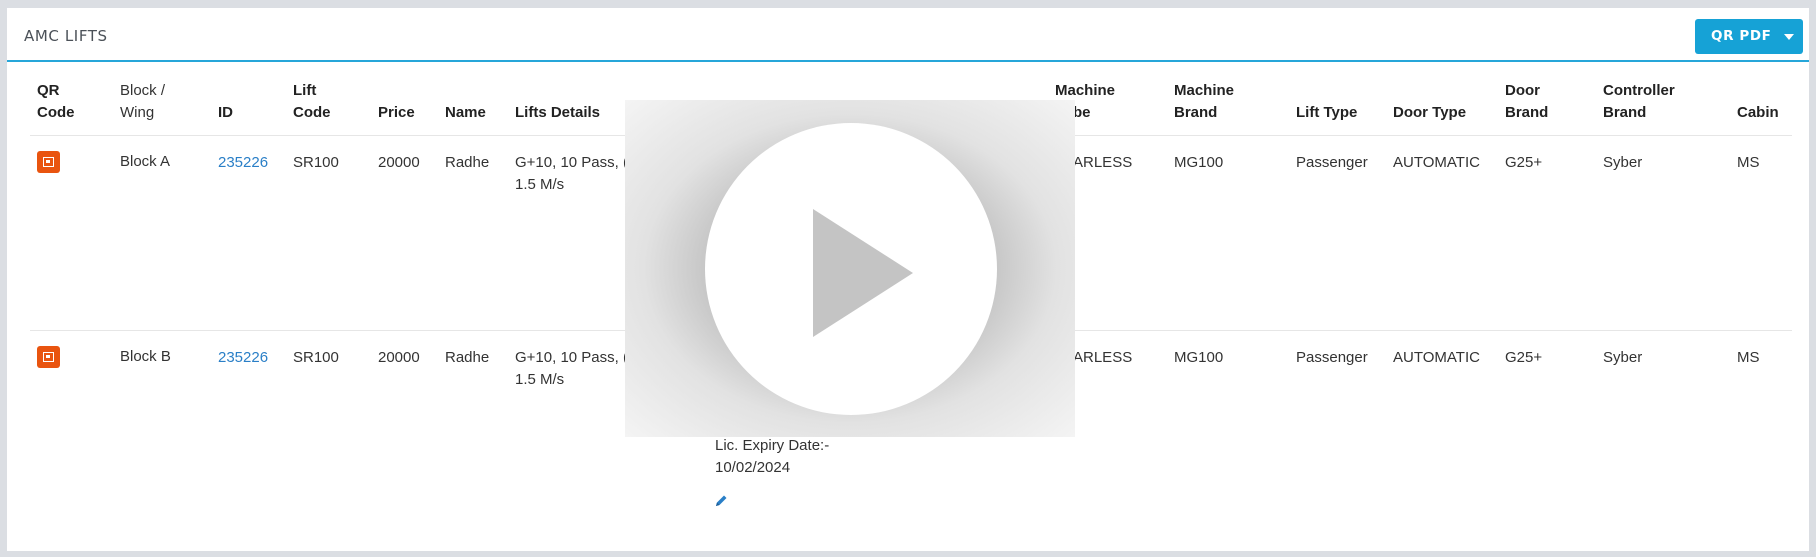 The height and width of the screenshot is (557, 1816). I want to click on panel-title: AMC LIFTS, so click(66, 36).